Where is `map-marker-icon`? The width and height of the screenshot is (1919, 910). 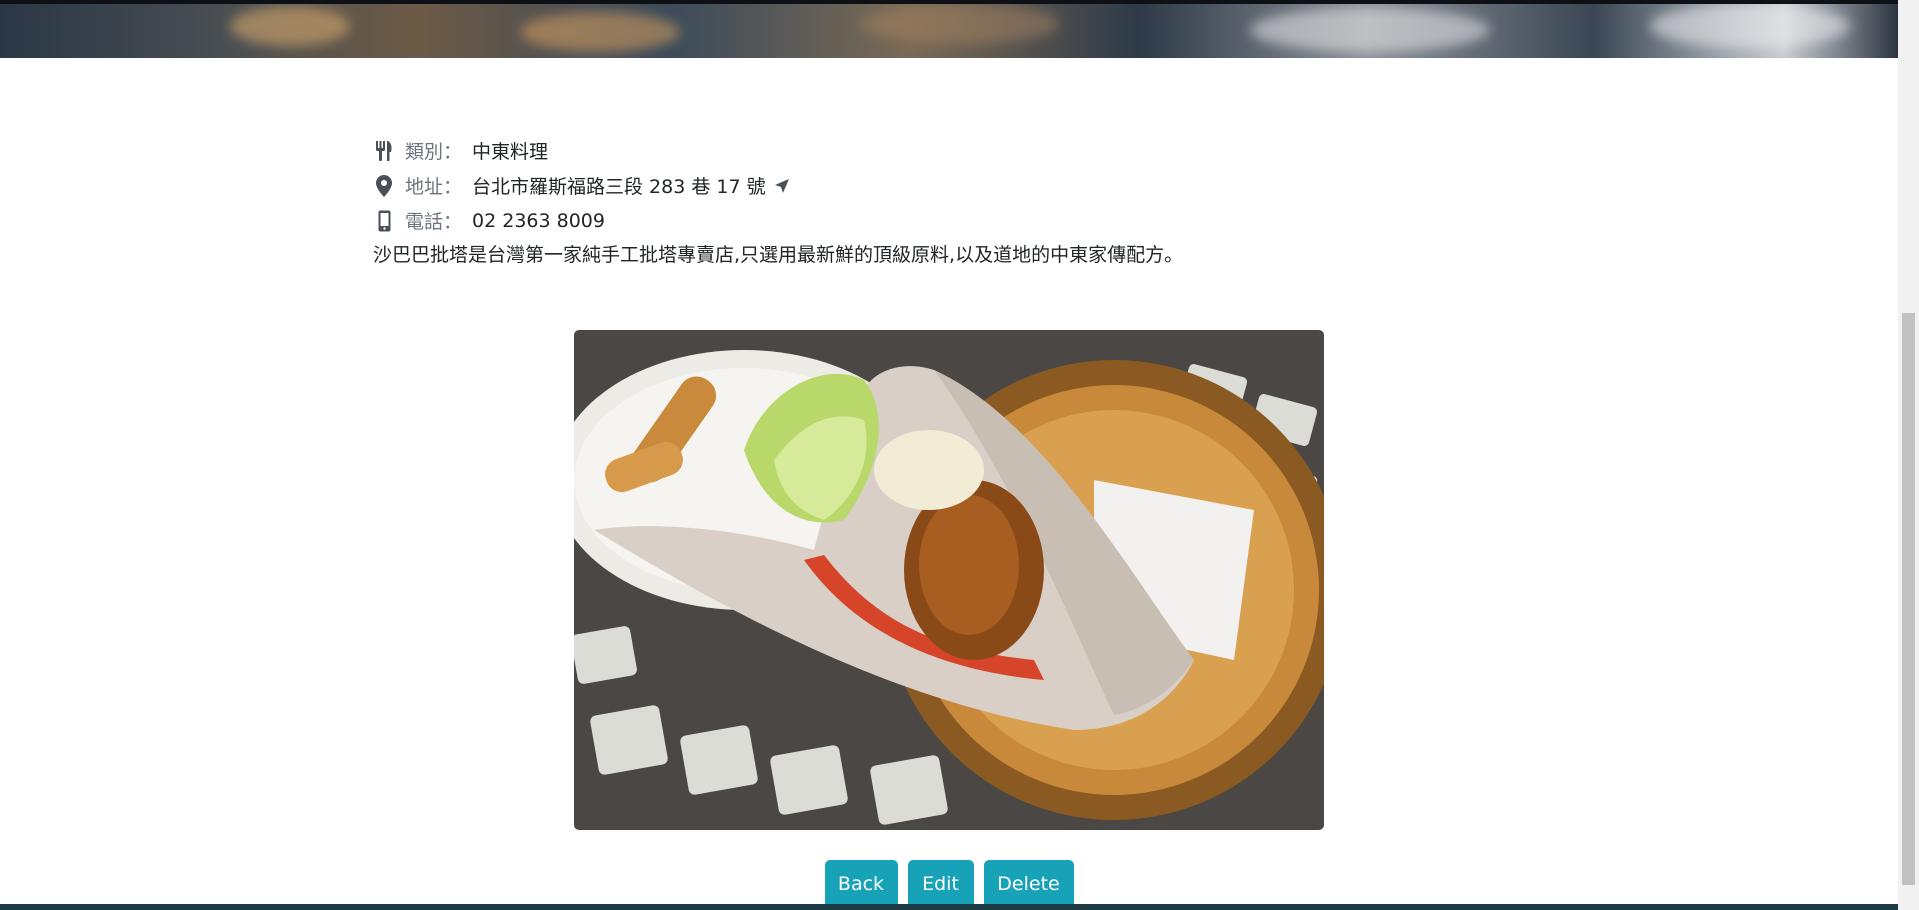 map-marker-icon is located at coordinates (384, 185).